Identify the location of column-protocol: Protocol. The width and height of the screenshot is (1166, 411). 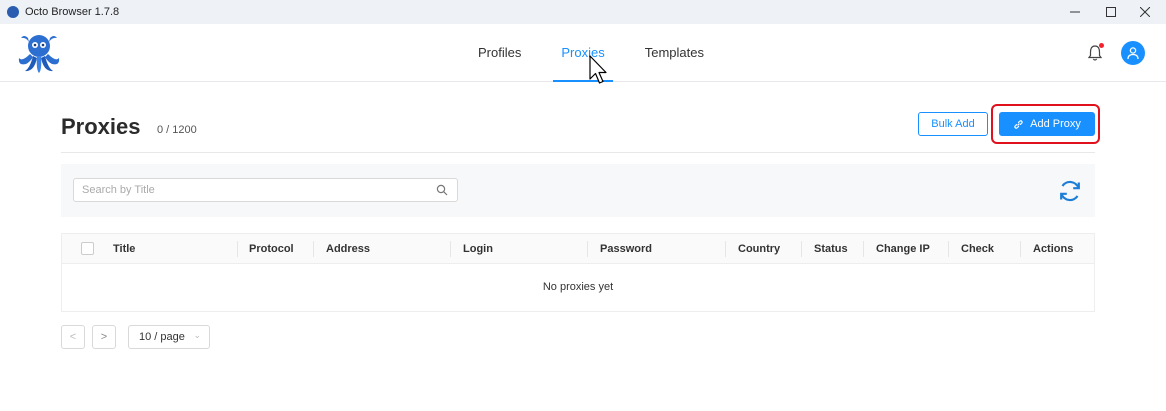
(271, 249).